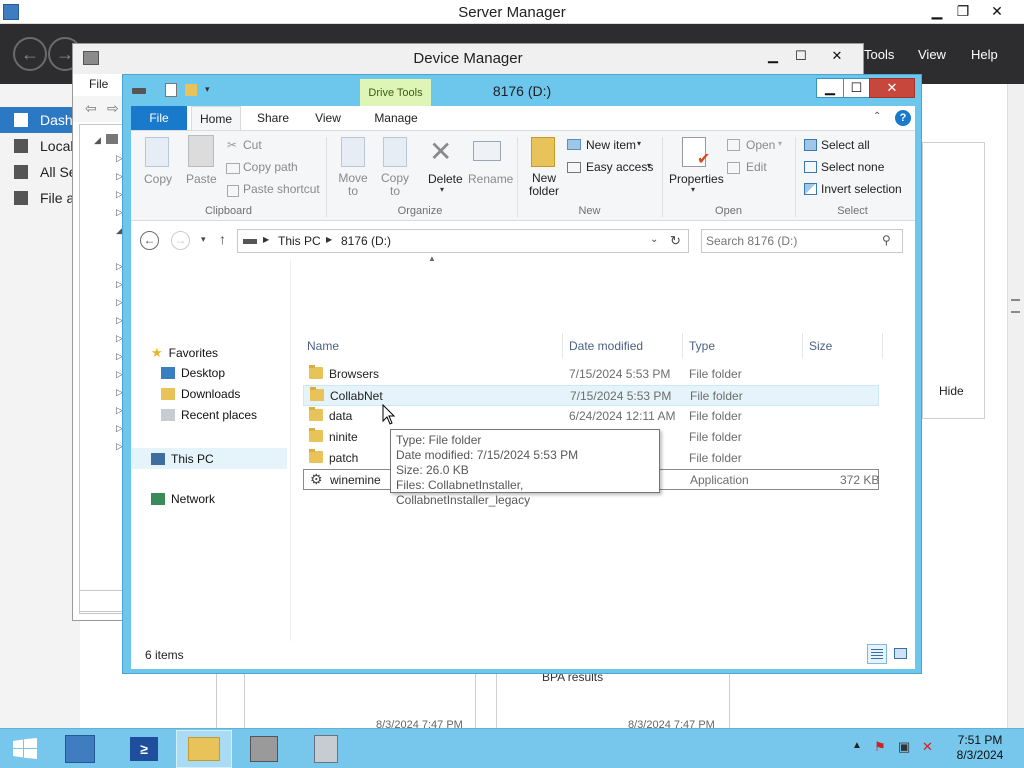 The height and width of the screenshot is (768, 1024). What do you see at coordinates (40, 198) in the screenshot?
I see `sidebar-item-file-storage: File a` at bounding box center [40, 198].